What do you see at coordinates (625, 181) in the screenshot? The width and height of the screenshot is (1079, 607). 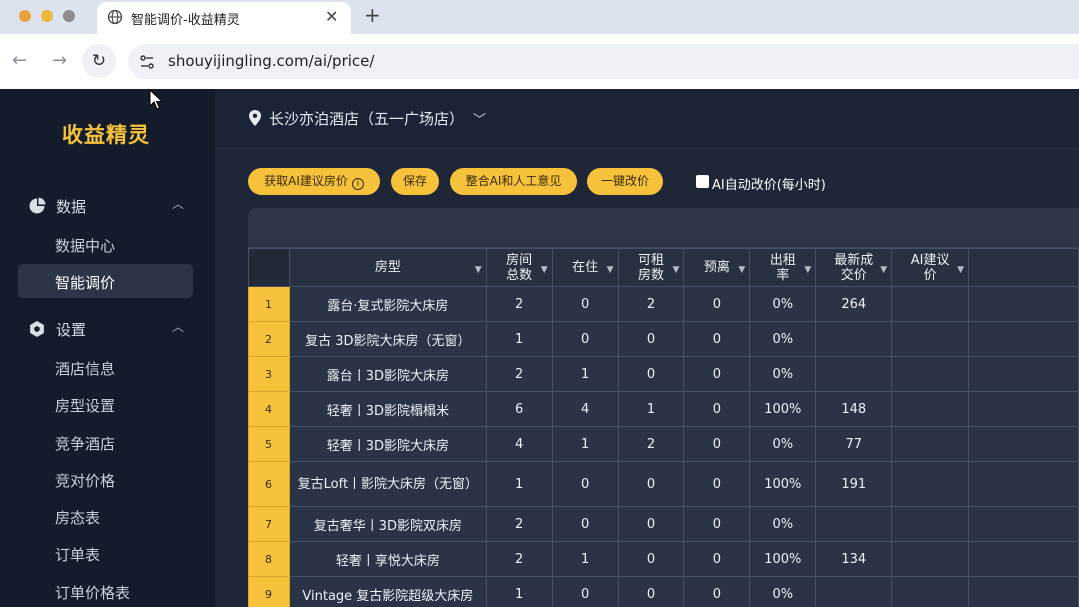 I see `apply-price-button: 一键改价` at bounding box center [625, 181].